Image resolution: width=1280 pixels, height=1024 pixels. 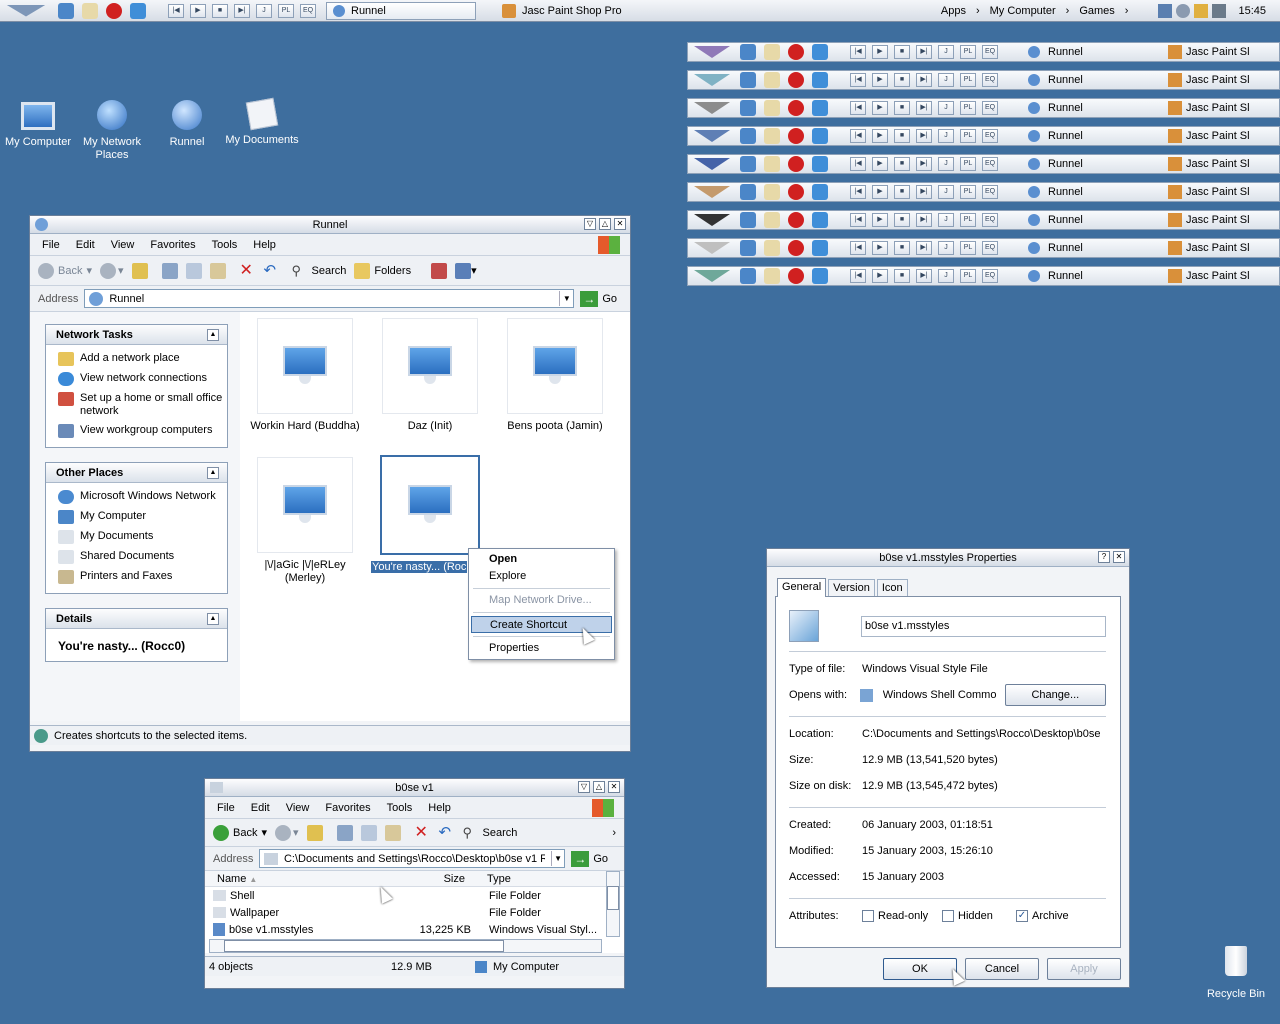 What do you see at coordinates (136, 379) in the screenshot?
I see `task-view-connections: View network connections` at bounding box center [136, 379].